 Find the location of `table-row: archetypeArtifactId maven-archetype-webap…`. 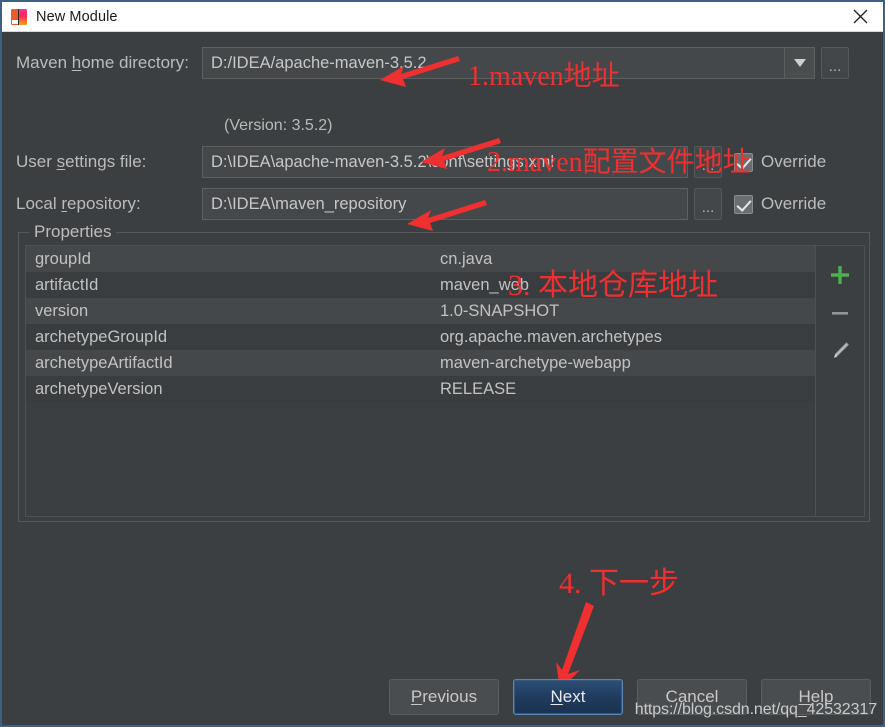

table-row: archetypeArtifactId maven-archetype-webap… is located at coordinates (420, 363).